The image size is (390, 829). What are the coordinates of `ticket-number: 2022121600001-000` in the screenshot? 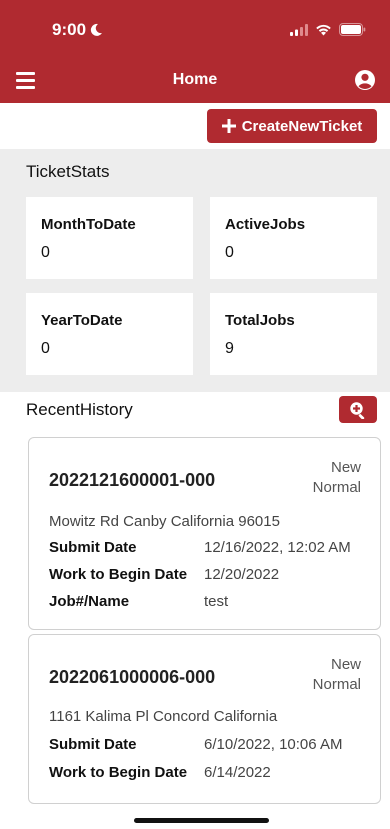 It's located at (132, 480).